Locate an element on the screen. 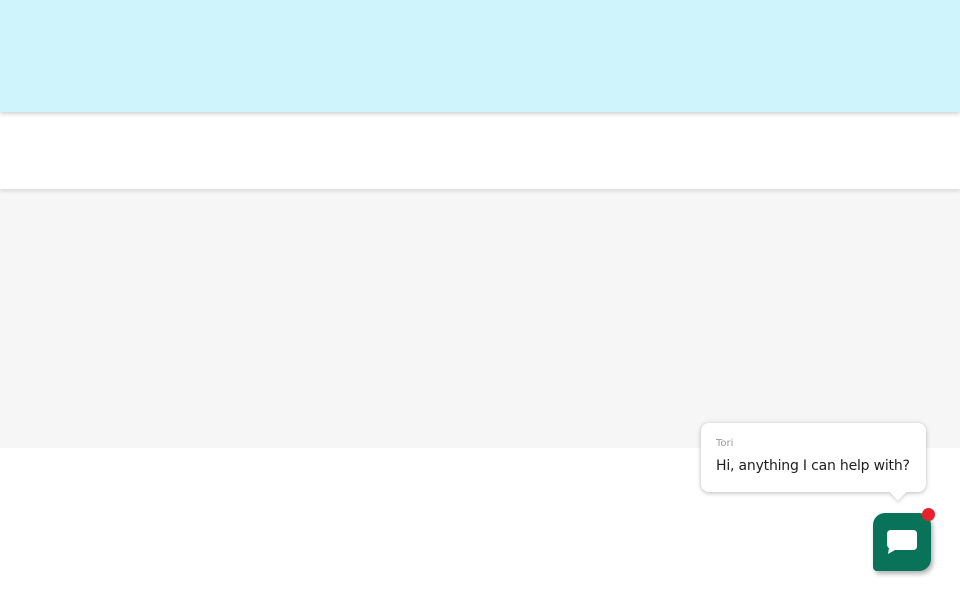 The height and width of the screenshot is (600, 960). chat-sender-name: Tori is located at coordinates (725, 443).